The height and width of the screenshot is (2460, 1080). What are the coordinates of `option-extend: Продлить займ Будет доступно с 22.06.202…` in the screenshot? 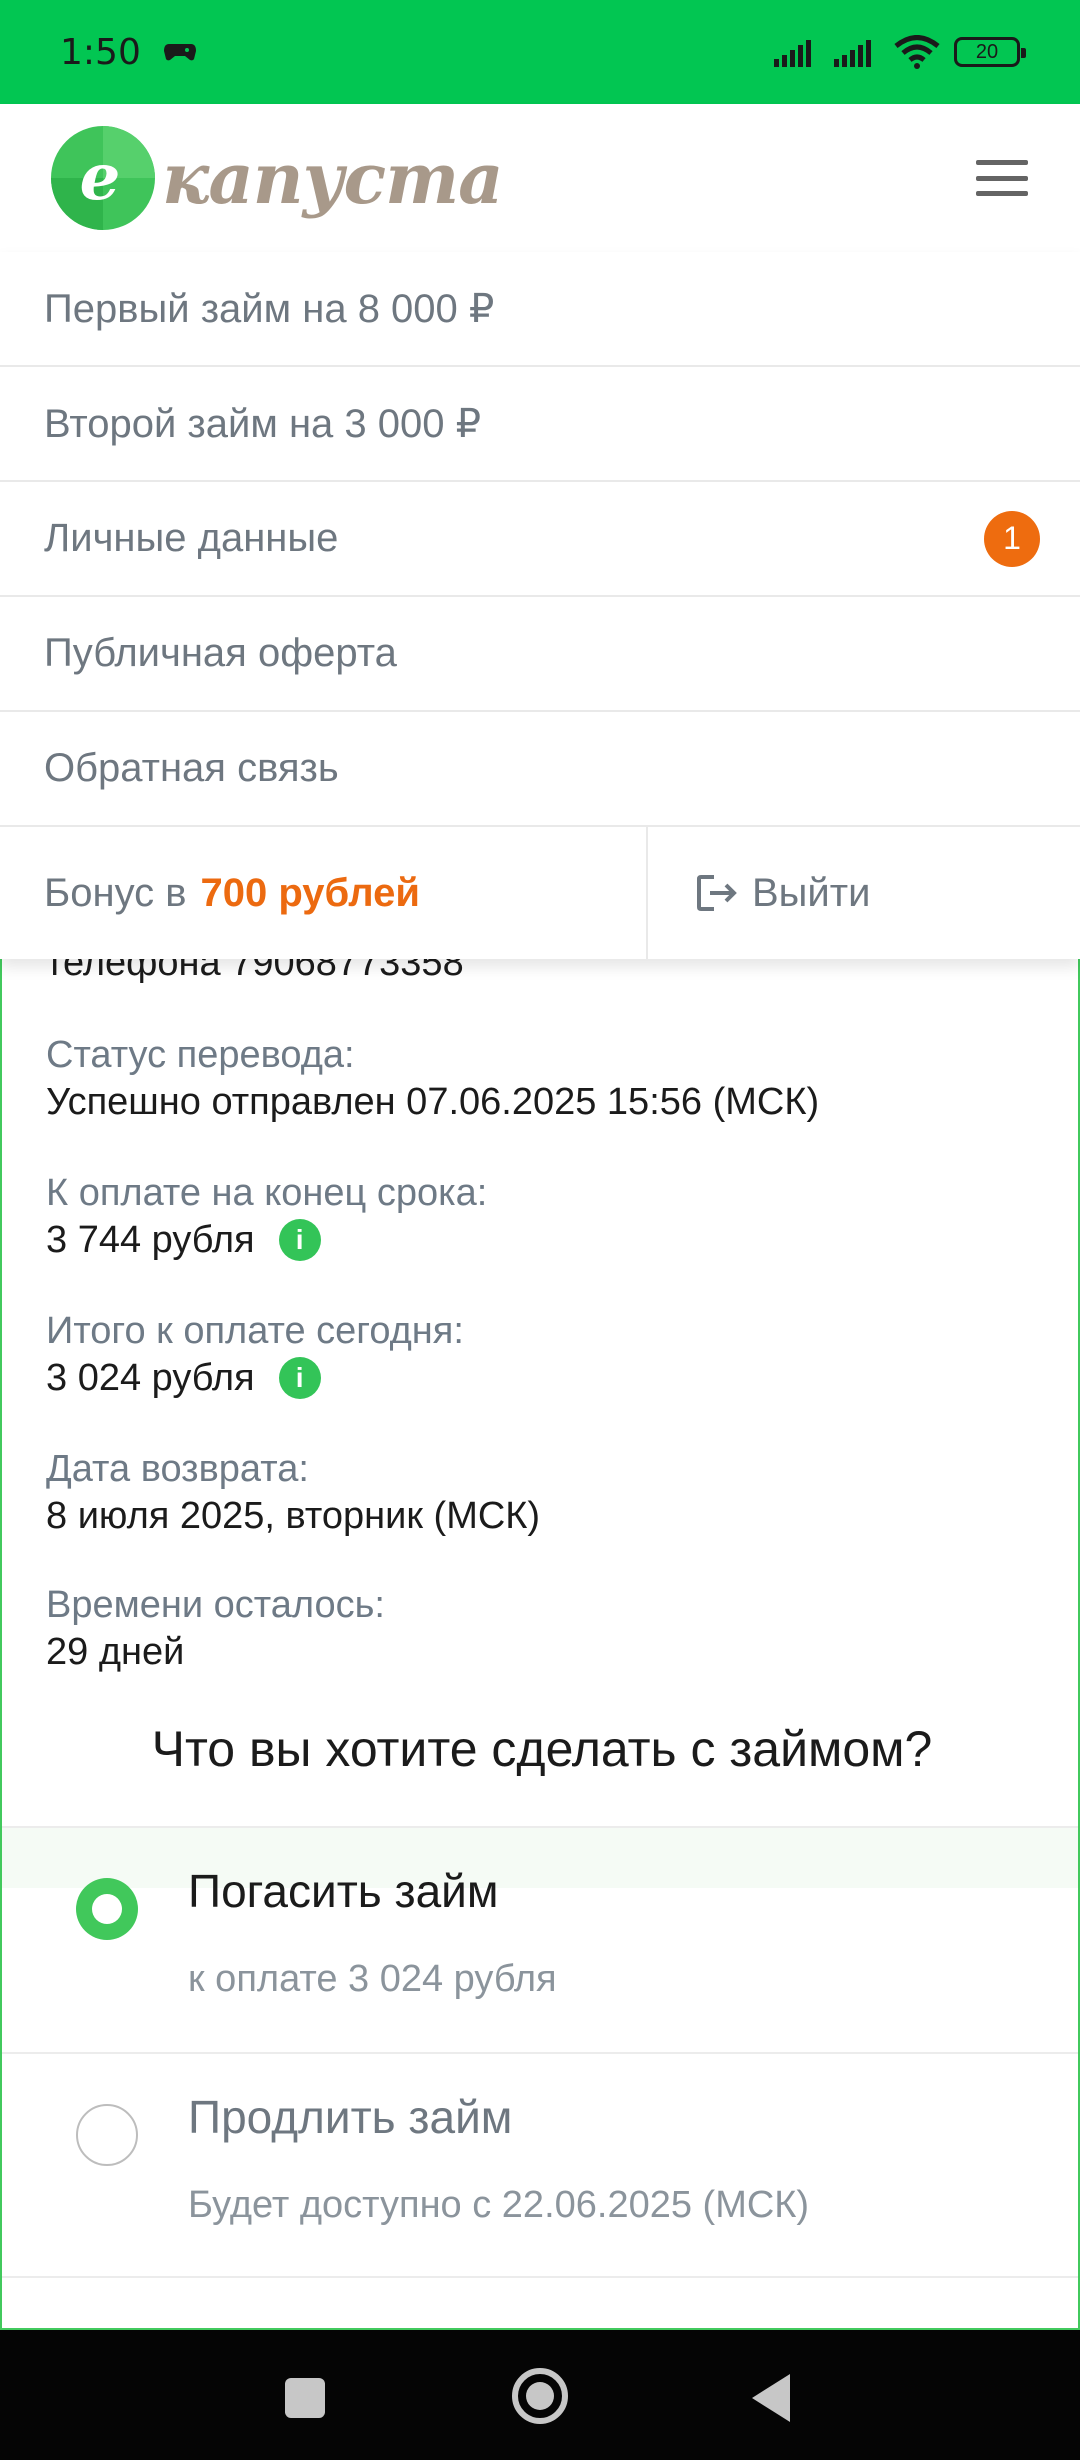 It's located at (540, 2165).